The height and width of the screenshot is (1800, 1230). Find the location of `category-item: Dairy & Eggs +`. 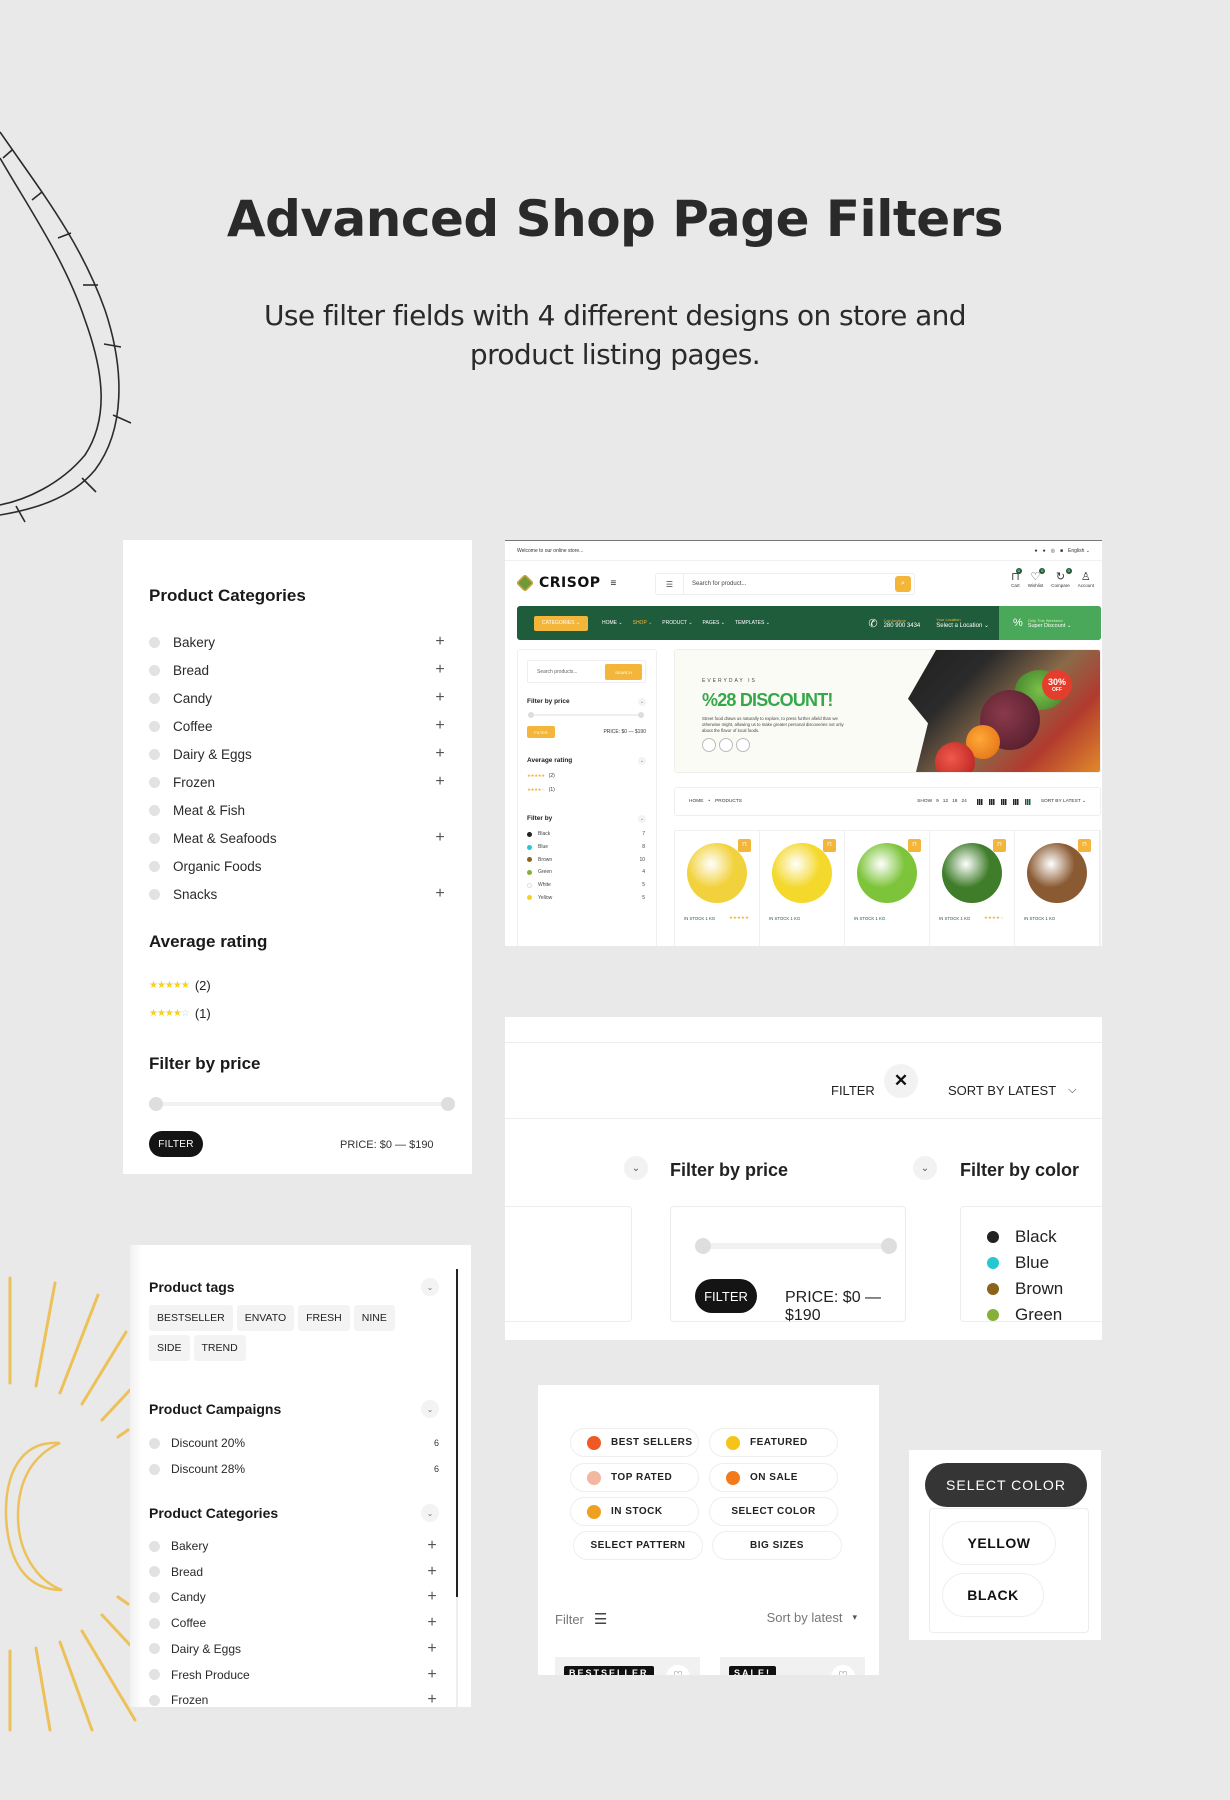

category-item: Dairy & Eggs + is located at coordinates (298, 754).